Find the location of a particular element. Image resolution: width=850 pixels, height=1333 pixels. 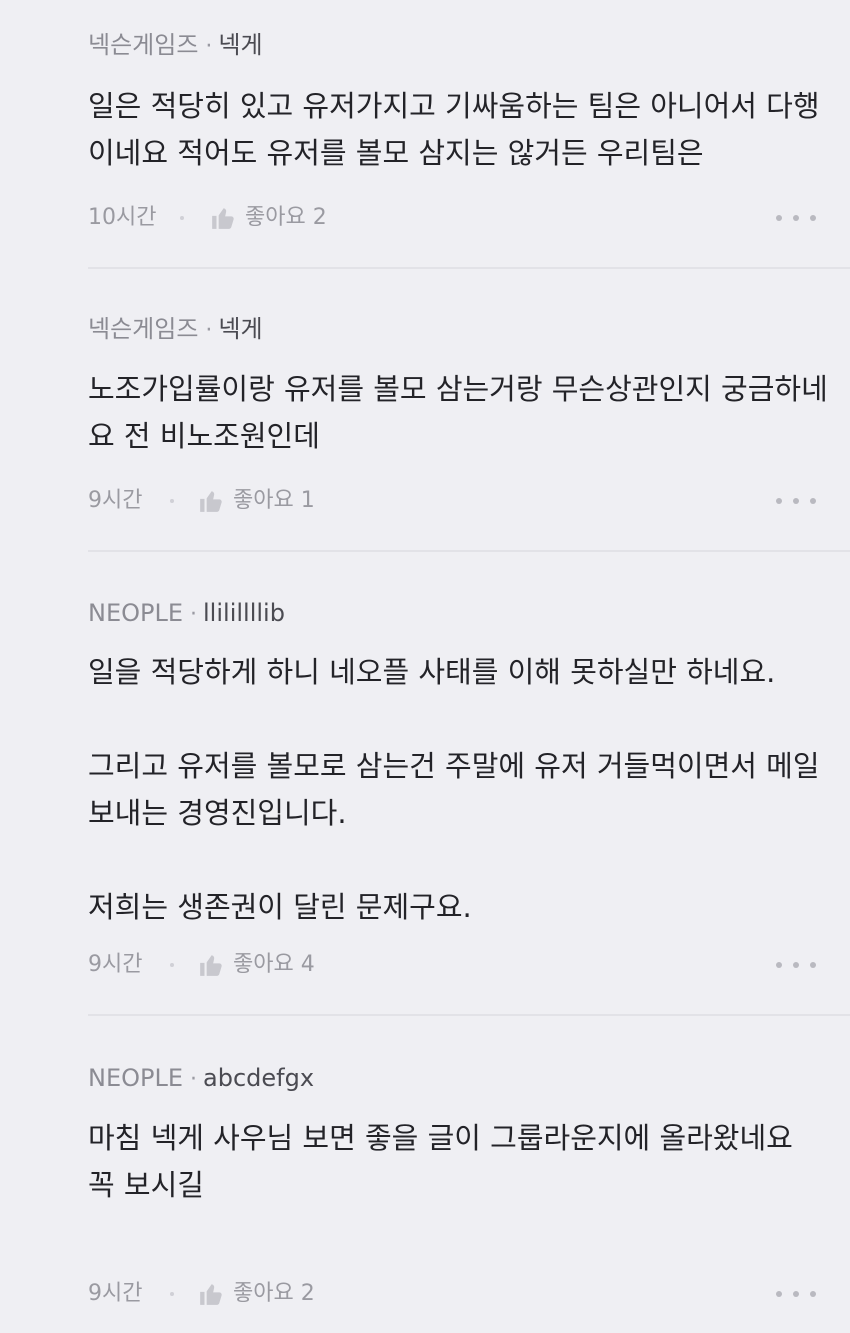

like-button: 좋아요 4 is located at coordinates (256, 965).